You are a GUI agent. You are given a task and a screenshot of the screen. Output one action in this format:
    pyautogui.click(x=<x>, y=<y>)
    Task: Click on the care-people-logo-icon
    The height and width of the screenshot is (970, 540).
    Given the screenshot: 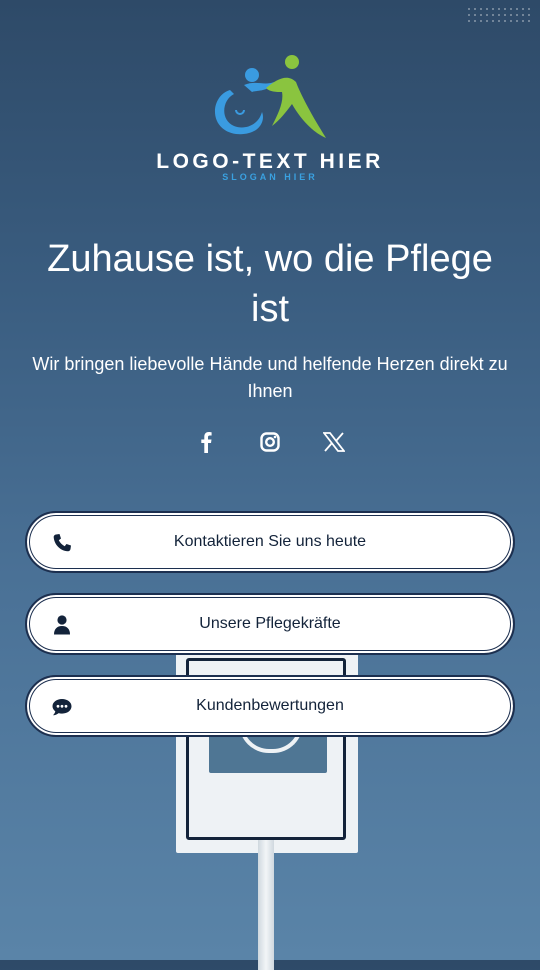 What is the action you would take?
    pyautogui.click(x=270, y=96)
    